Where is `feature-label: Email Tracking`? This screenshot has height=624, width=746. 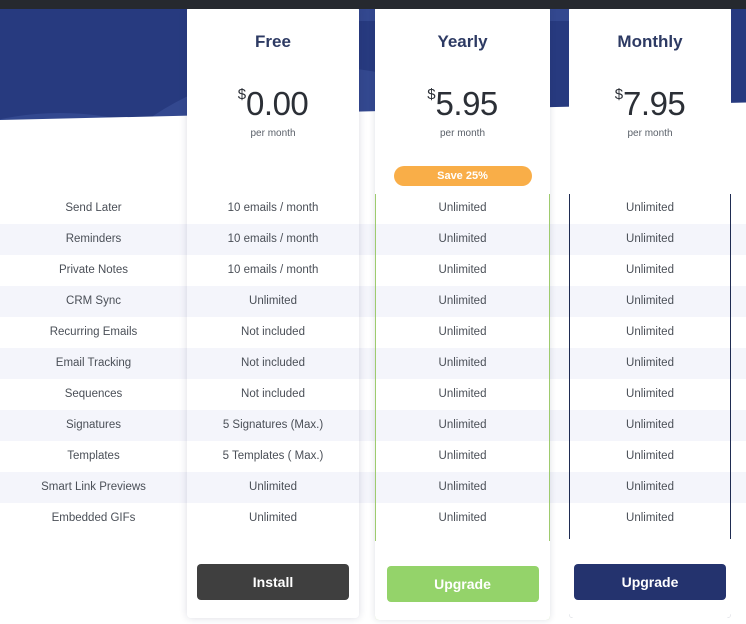 feature-label: Email Tracking is located at coordinates (93, 363).